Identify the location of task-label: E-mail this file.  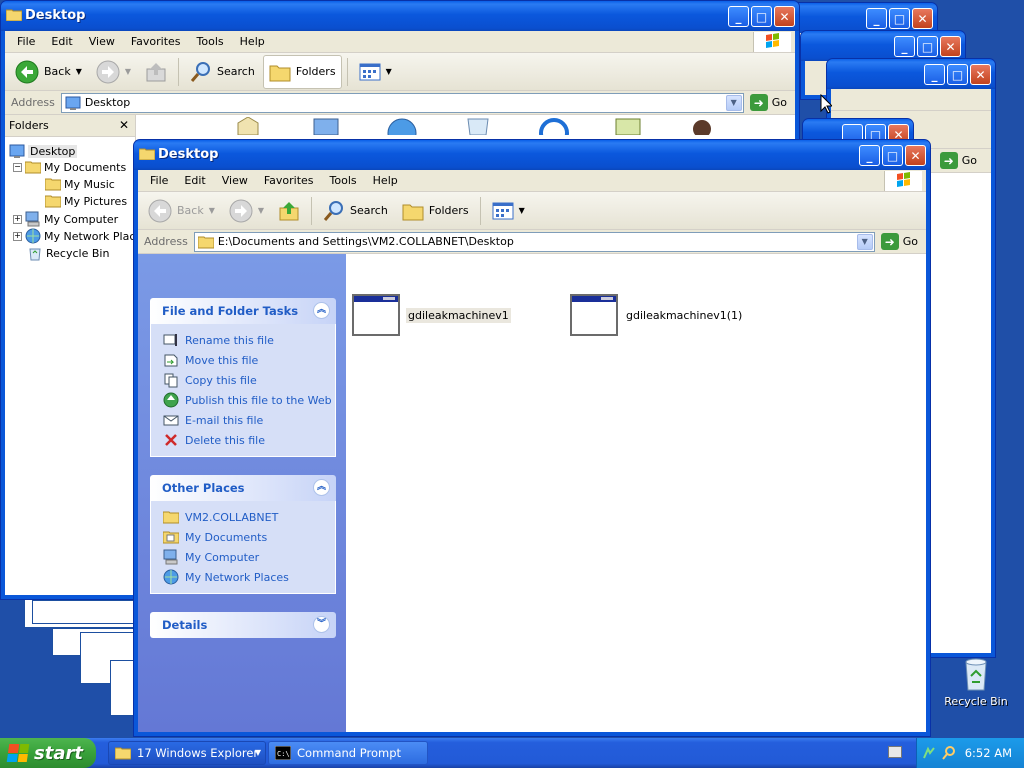
(224, 420).